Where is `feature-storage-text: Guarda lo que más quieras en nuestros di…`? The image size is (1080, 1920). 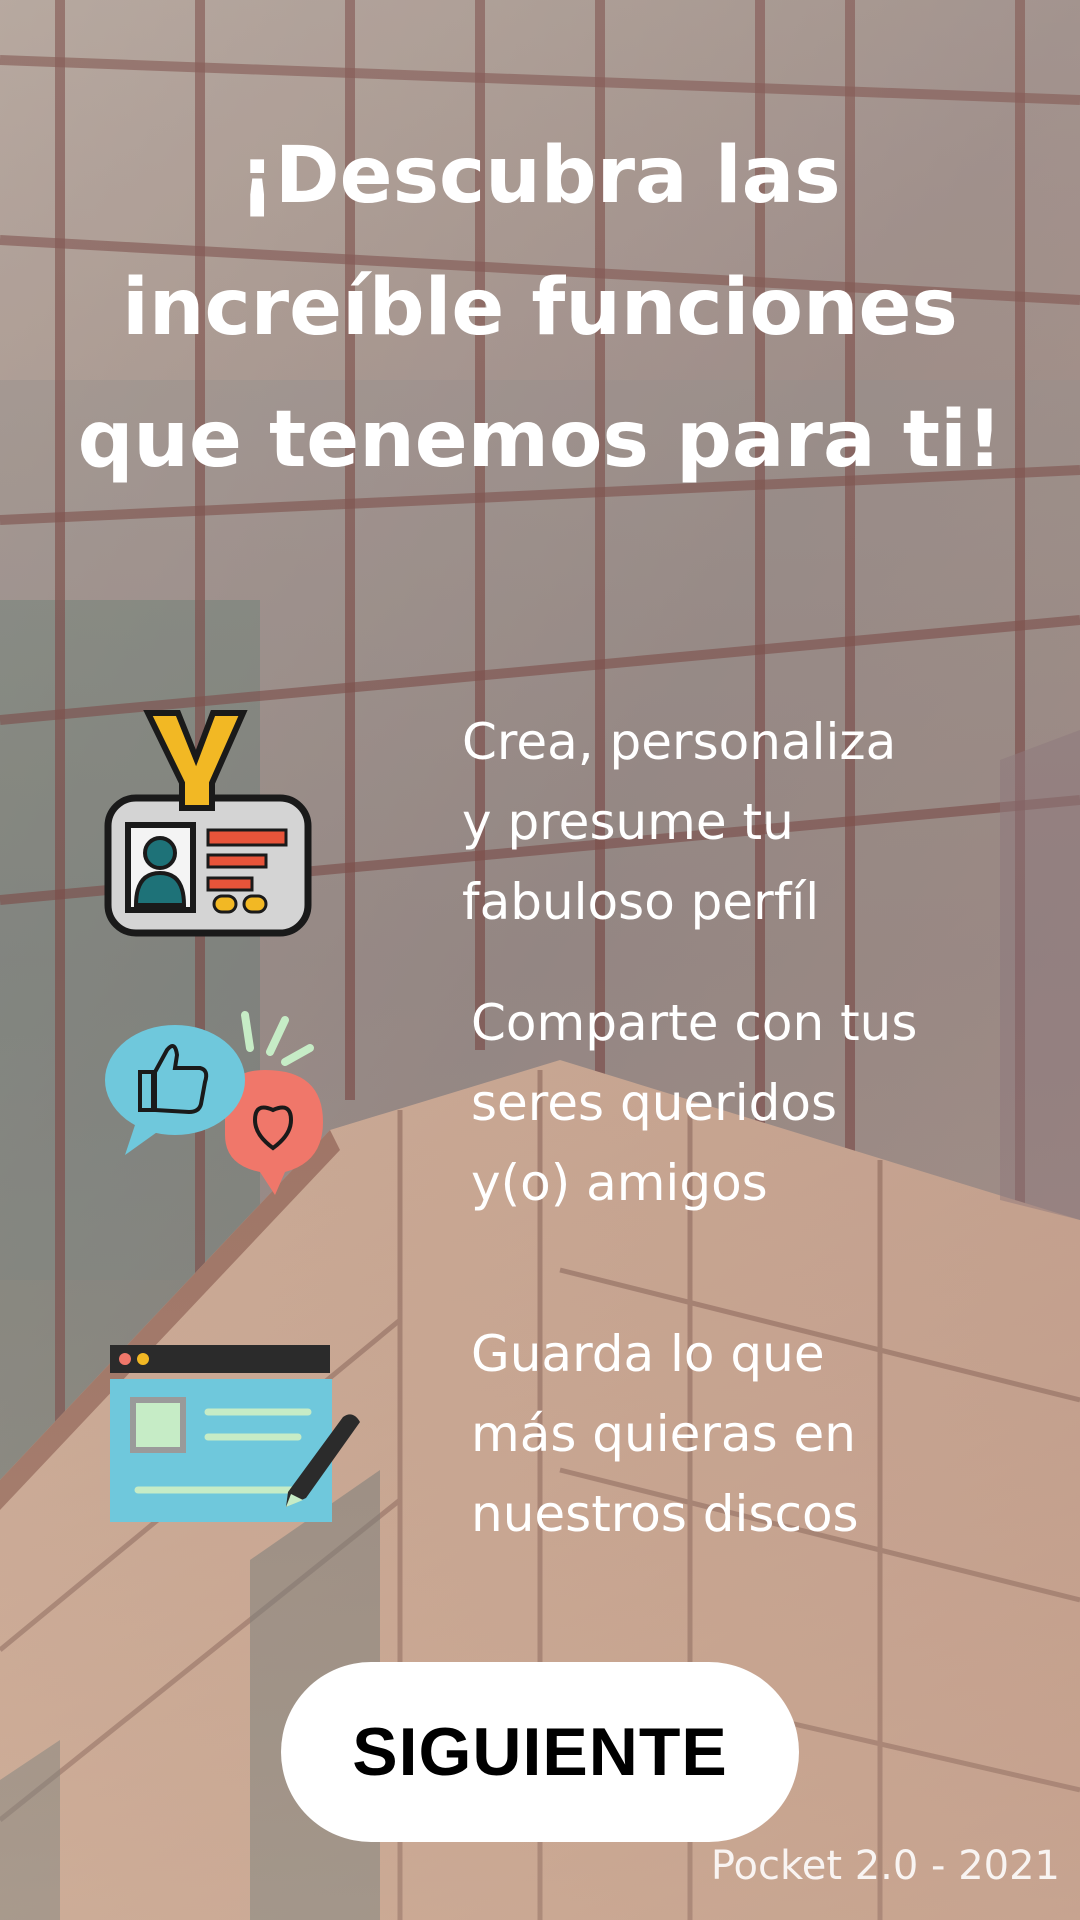
feature-storage-text: Guarda lo que más quieras en nuestros di… is located at coordinates (665, 1434).